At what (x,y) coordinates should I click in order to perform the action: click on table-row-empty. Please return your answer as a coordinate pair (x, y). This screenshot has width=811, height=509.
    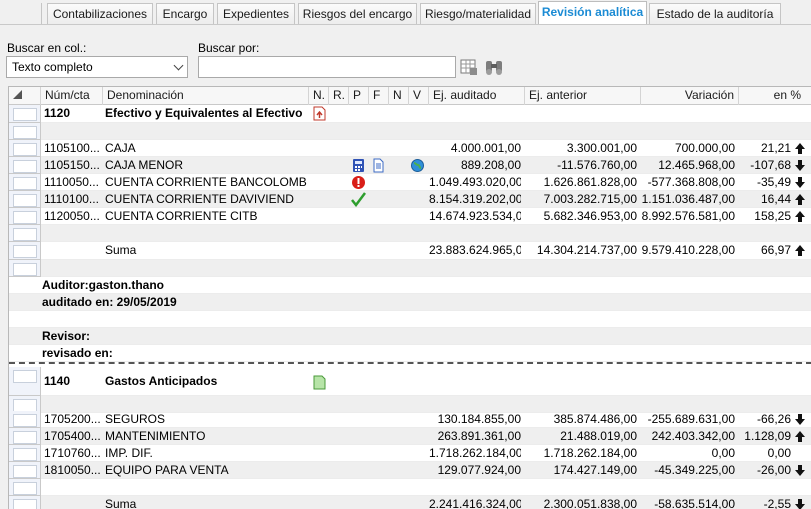
    Looking at the image, I should click on (410, 268).